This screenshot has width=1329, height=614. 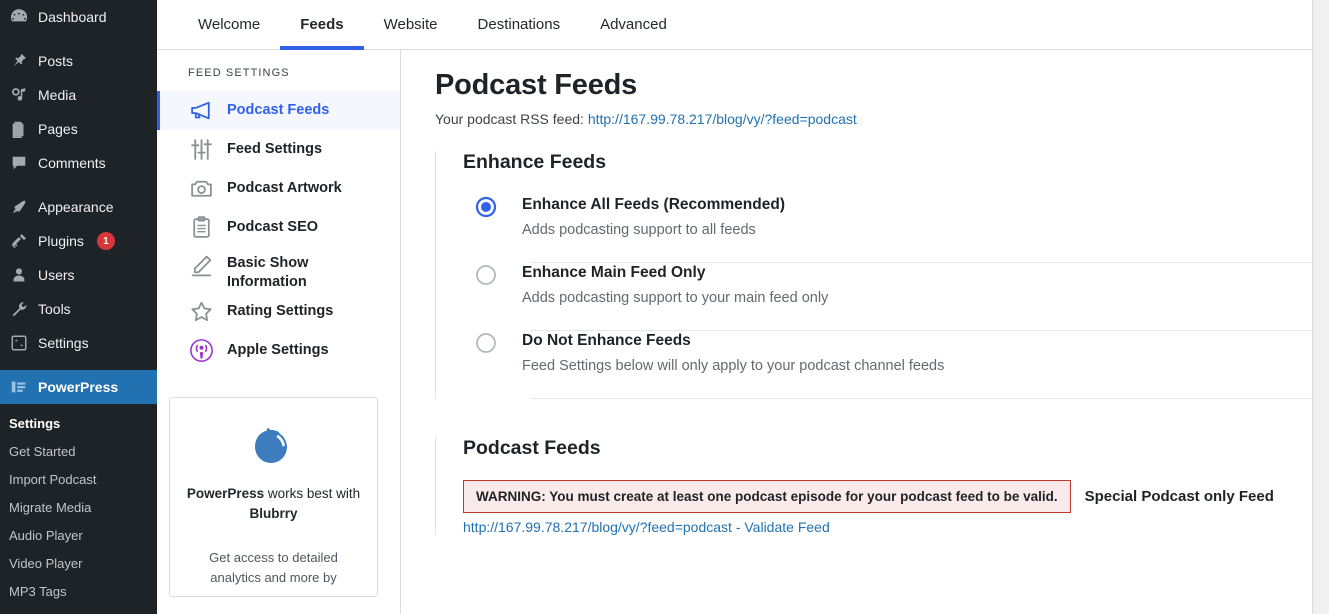 What do you see at coordinates (78, 452) in the screenshot?
I see `submenu-item-get-started: Get Started` at bounding box center [78, 452].